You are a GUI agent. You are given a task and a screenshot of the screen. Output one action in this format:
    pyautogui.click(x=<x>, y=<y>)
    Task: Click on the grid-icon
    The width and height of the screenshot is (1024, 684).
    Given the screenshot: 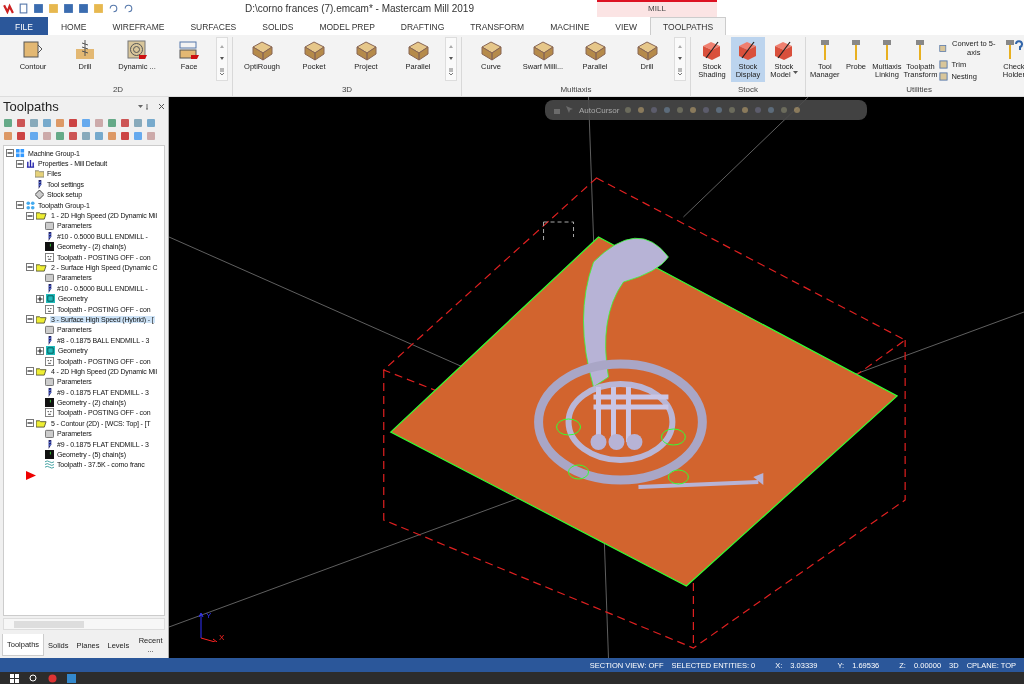 What is the action you would take?
    pyautogui.click(x=20, y=153)
    